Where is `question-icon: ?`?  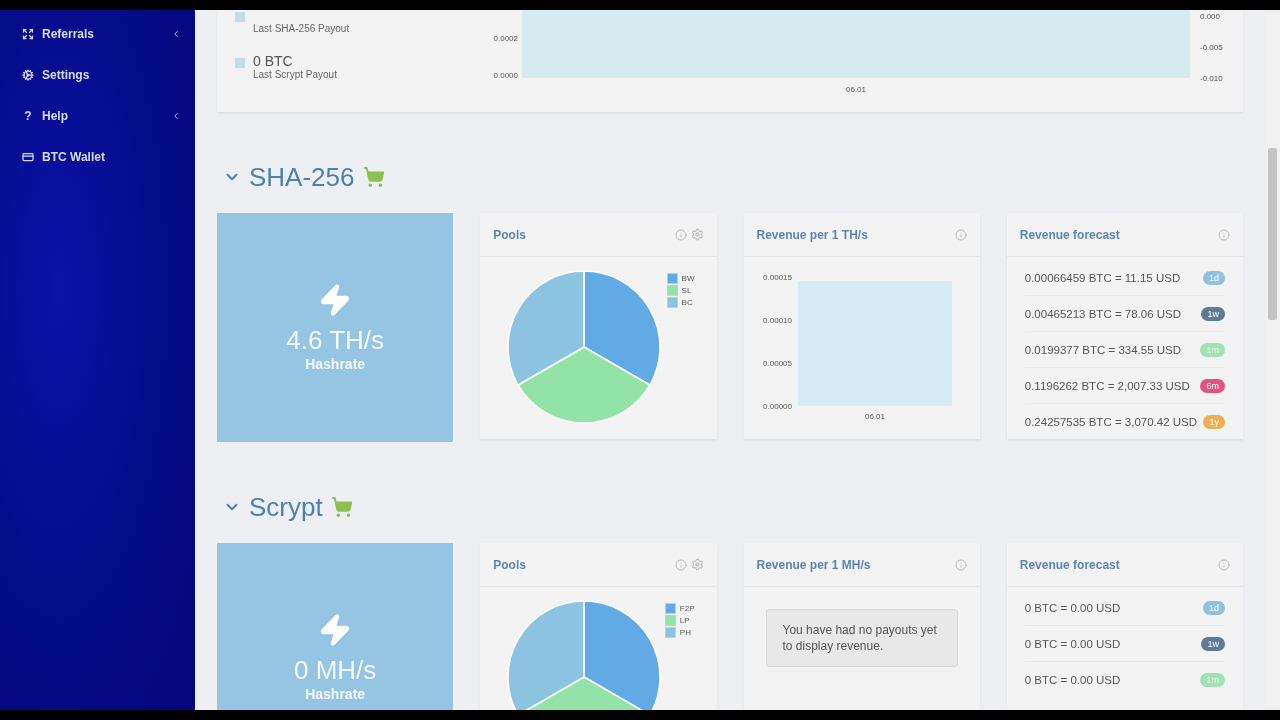 question-icon: ? is located at coordinates (28, 116).